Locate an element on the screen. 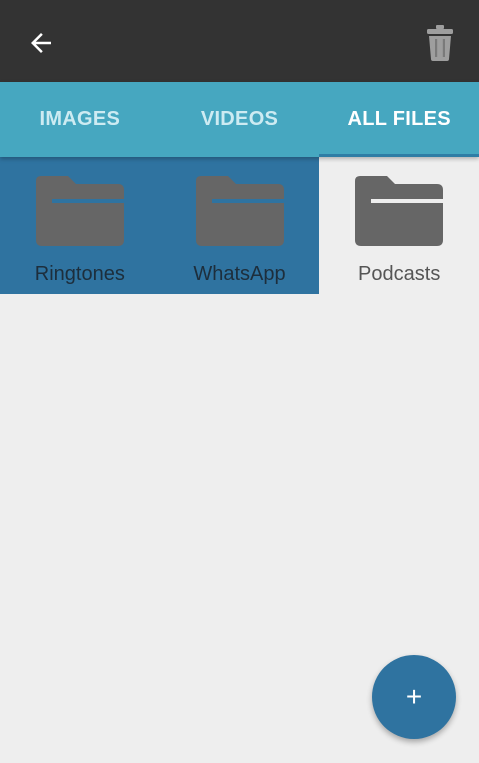 Image resolution: width=479 pixels, height=763 pixels. folder-item-whatsapp: WhatsApp is located at coordinates (239, 225).